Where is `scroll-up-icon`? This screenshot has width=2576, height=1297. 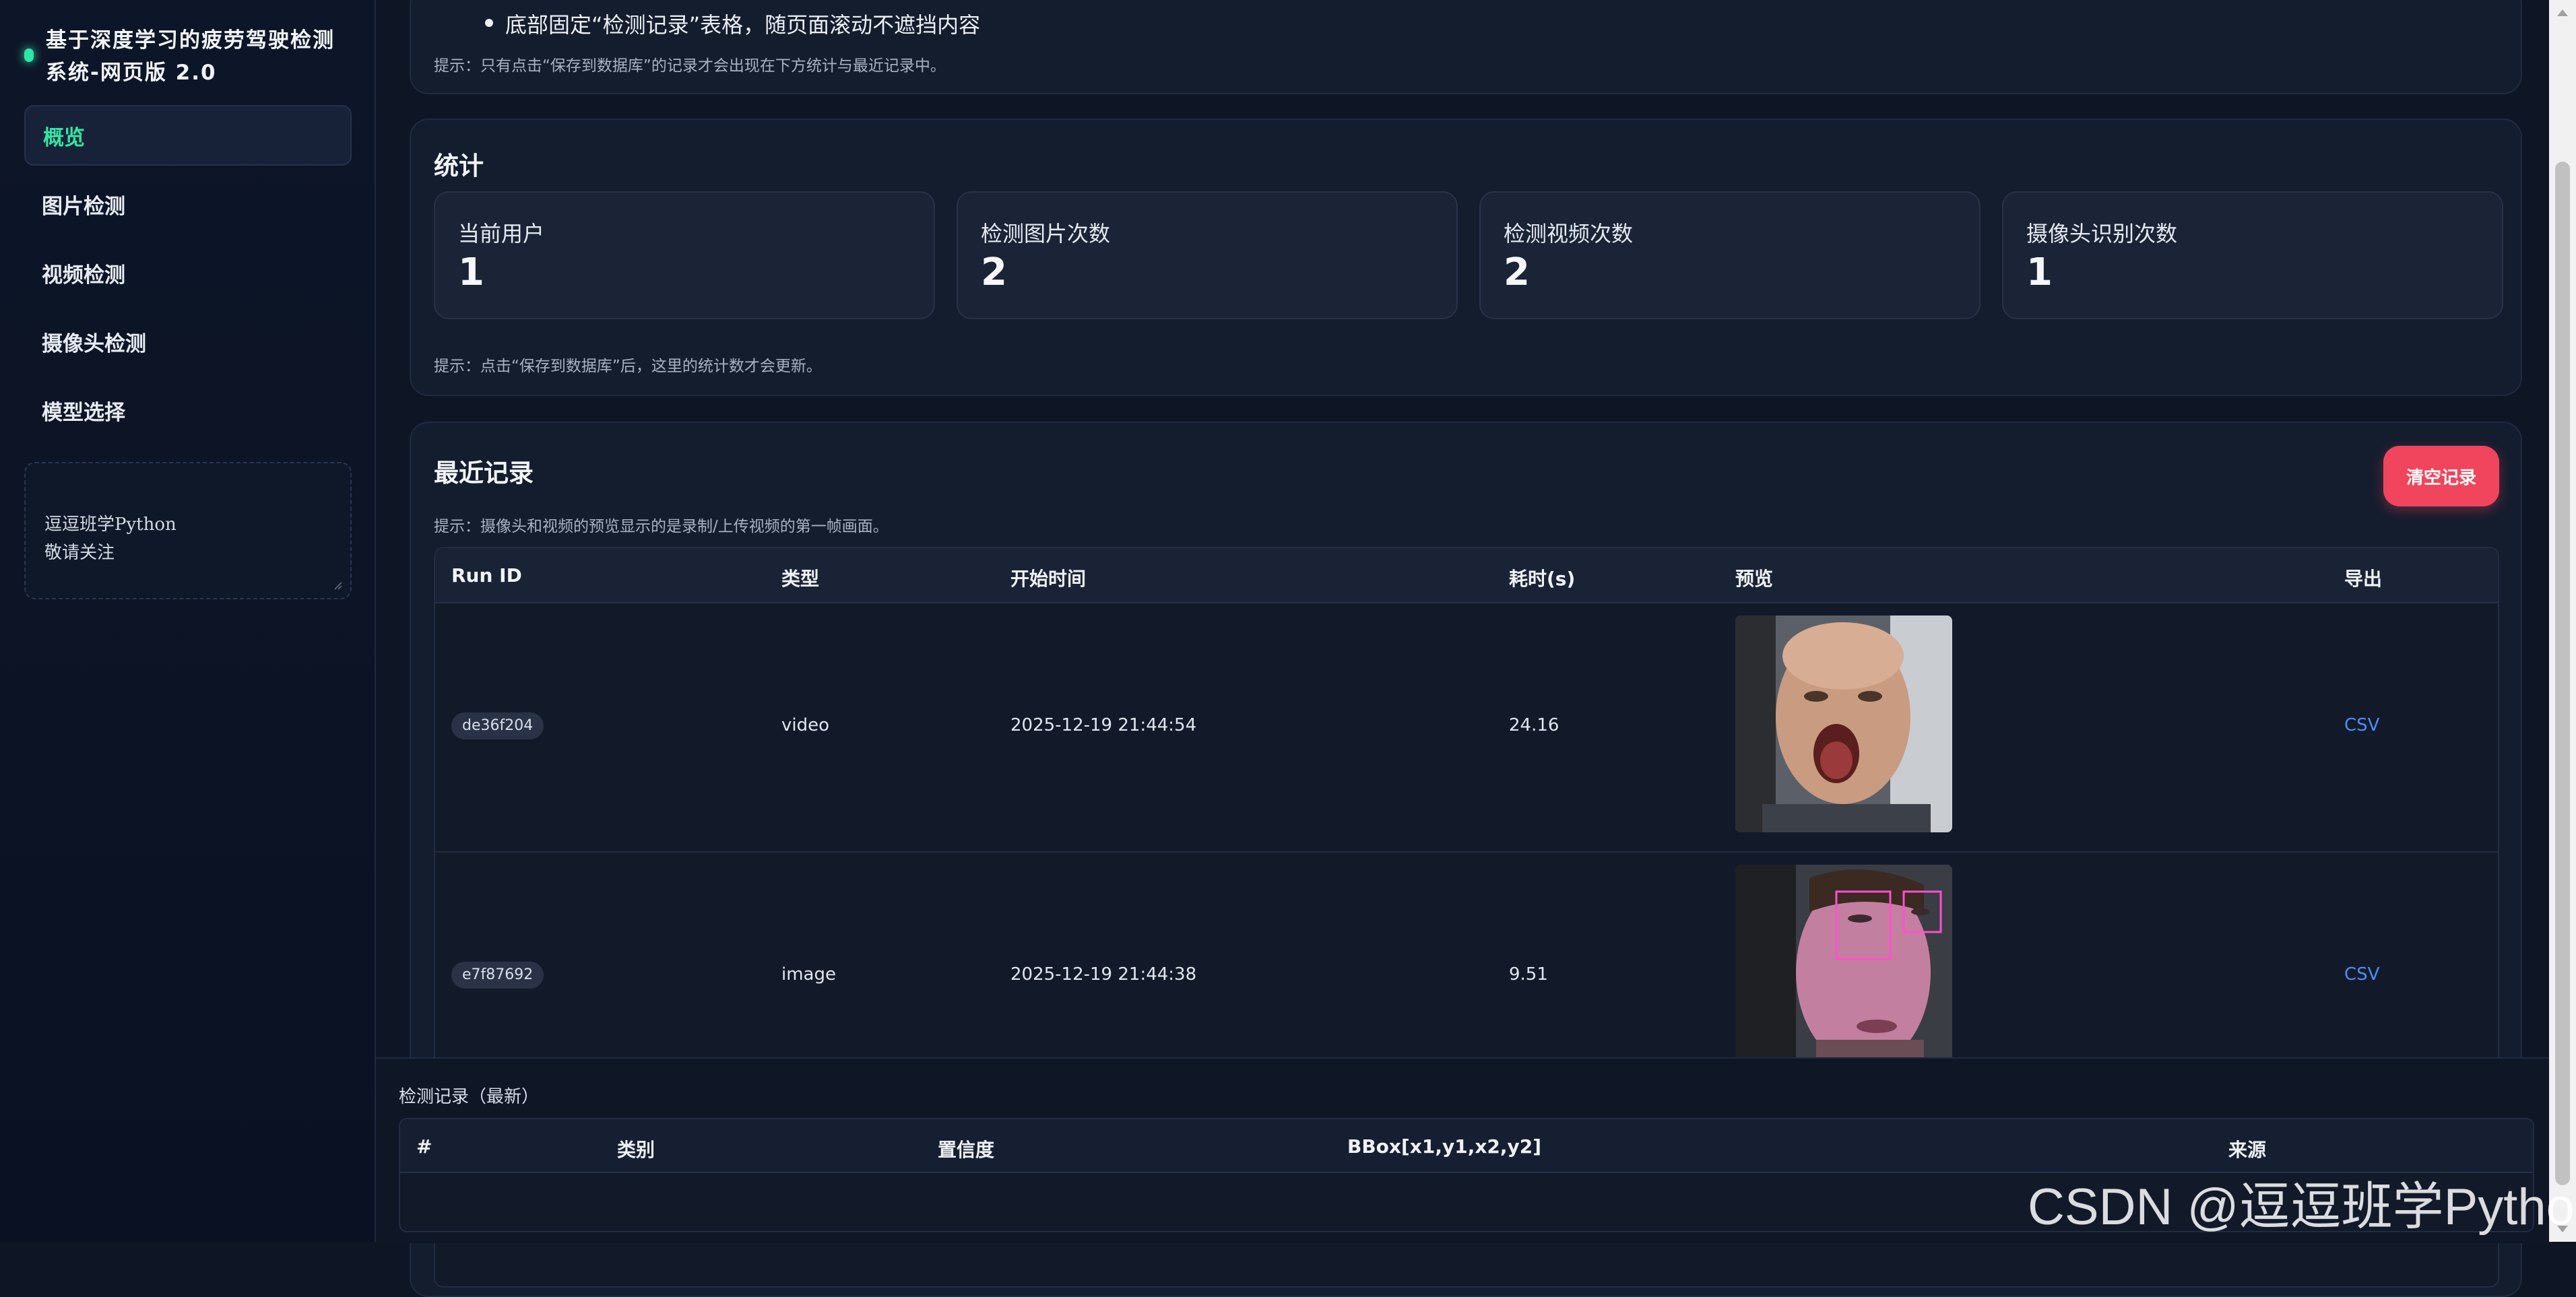 scroll-up-icon is located at coordinates (2563, 12).